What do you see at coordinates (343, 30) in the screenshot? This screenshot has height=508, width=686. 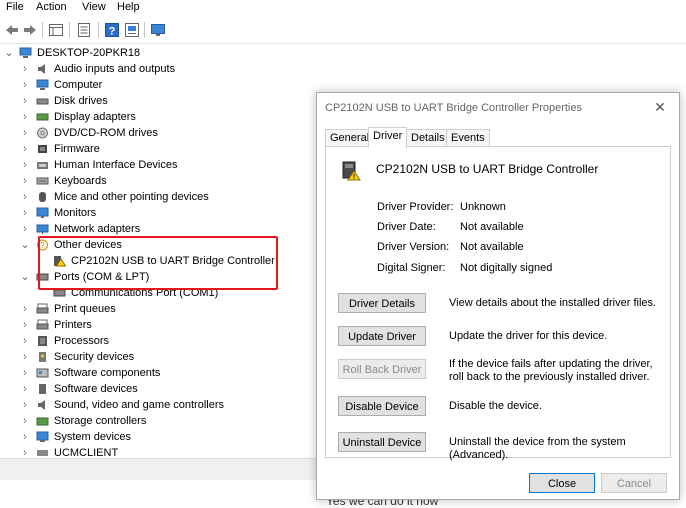 I see `toolbar: ?` at bounding box center [343, 30].